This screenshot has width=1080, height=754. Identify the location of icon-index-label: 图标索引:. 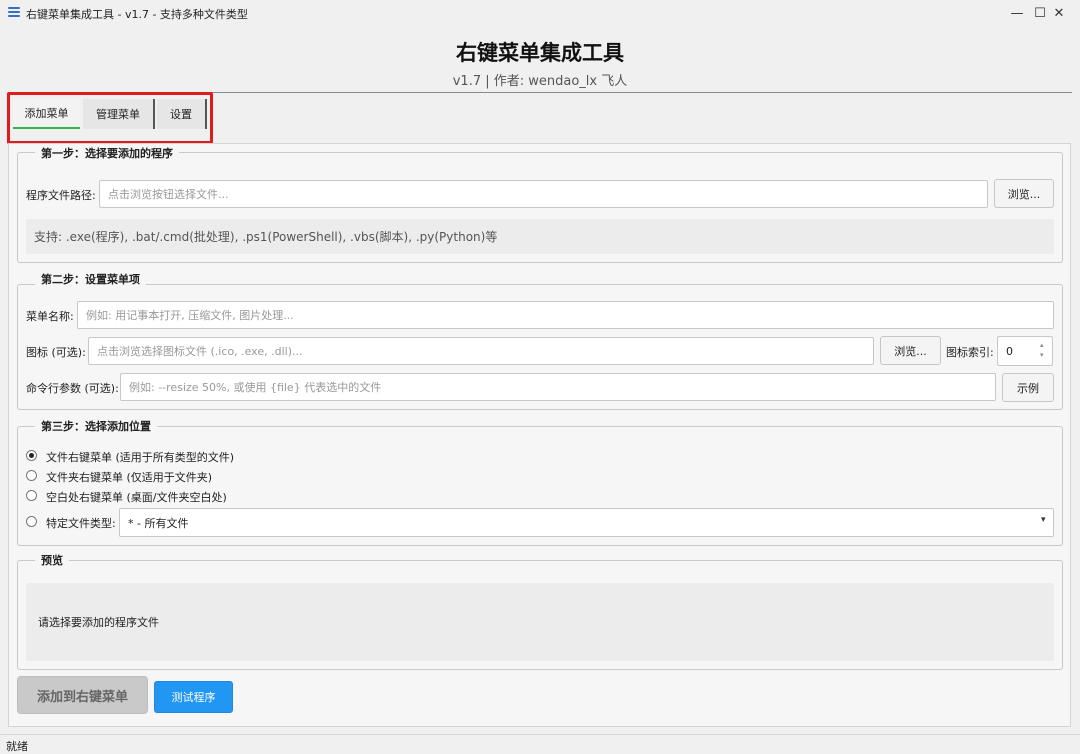
(970, 352).